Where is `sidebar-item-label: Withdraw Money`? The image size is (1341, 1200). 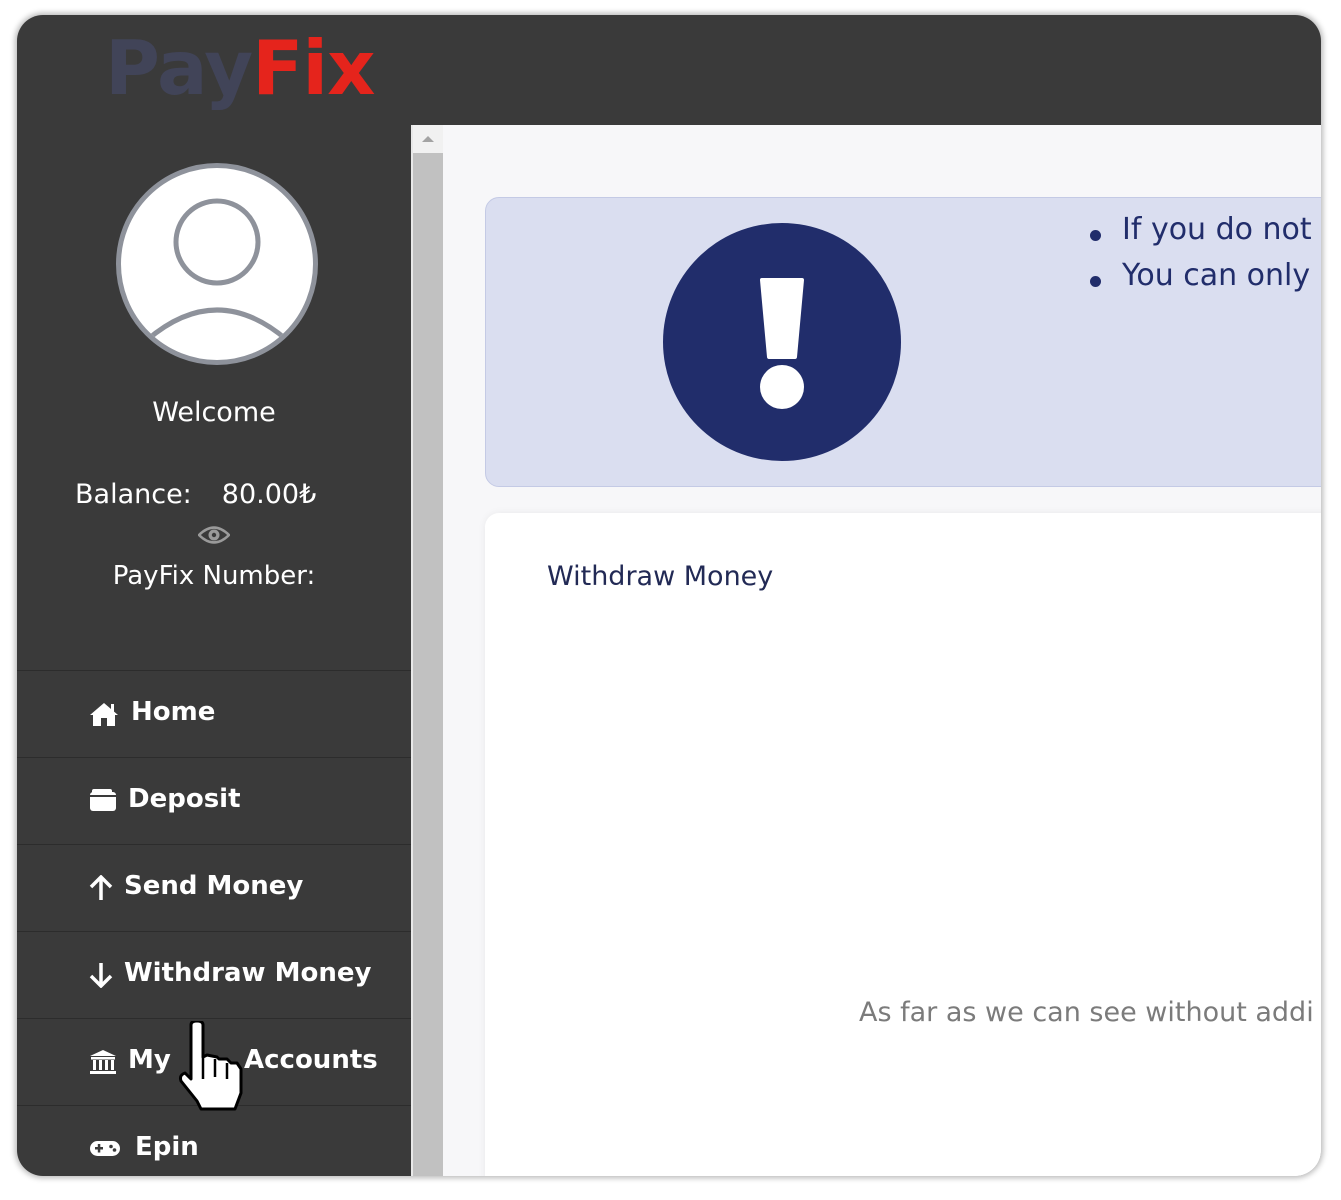
sidebar-item-label: Withdraw Money is located at coordinates (248, 973).